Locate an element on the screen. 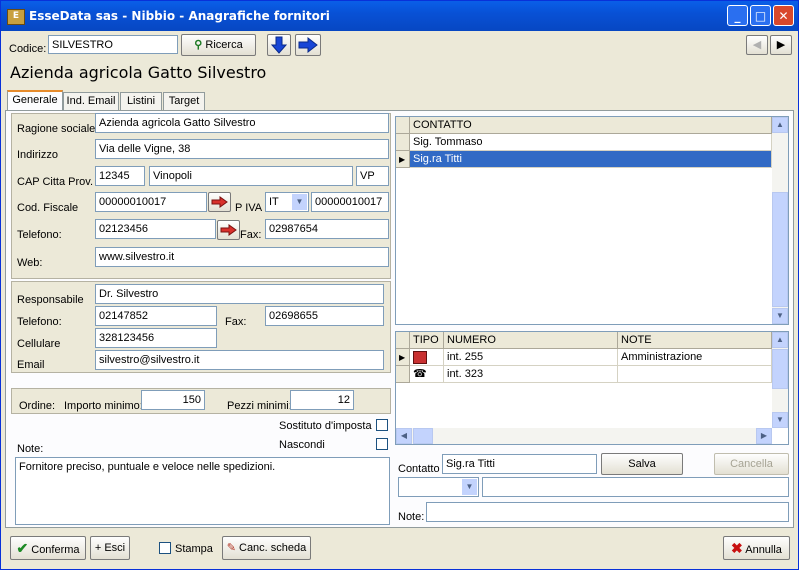 This screenshot has width=799, height=570. minimize-button: _ is located at coordinates (737, 15).